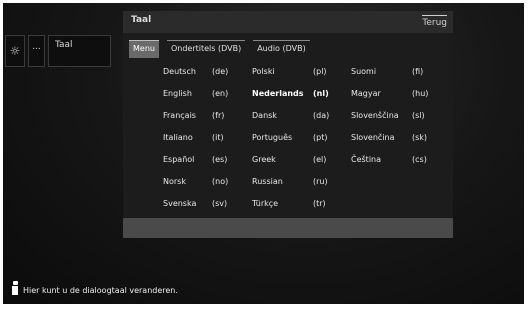 The width and height of the screenshot is (529, 309). I want to click on lang-name: Svenska, so click(179, 203).